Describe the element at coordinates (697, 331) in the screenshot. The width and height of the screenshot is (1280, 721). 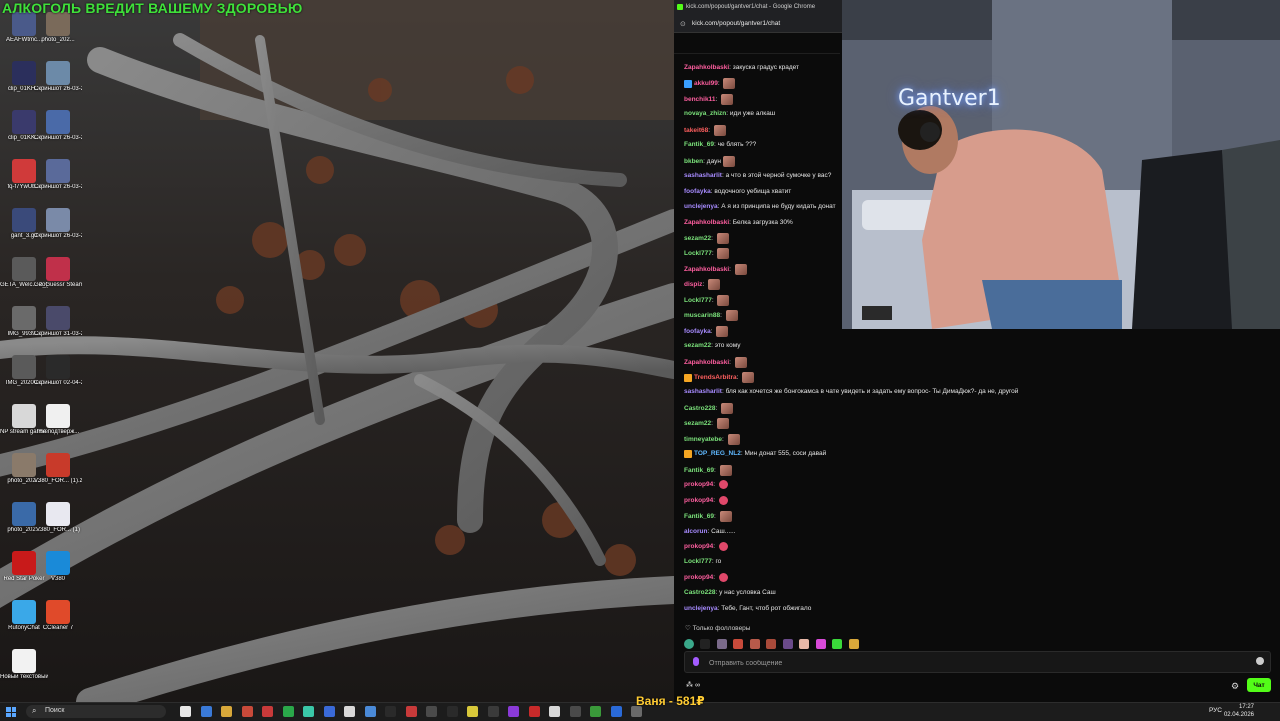
I see `chat-username: foofayka` at that location.